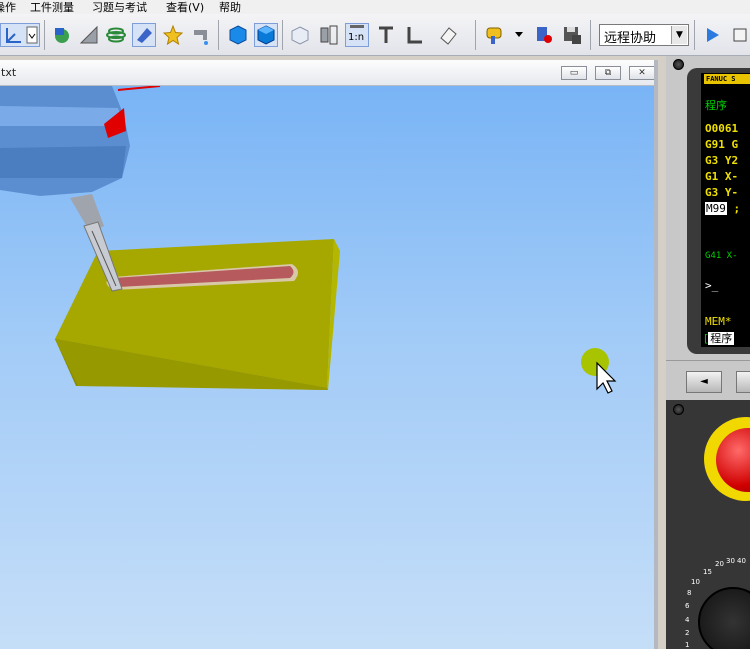 This screenshot has height=649, width=750. Describe the element at coordinates (173, 35) in the screenshot. I see `star-icon` at that location.